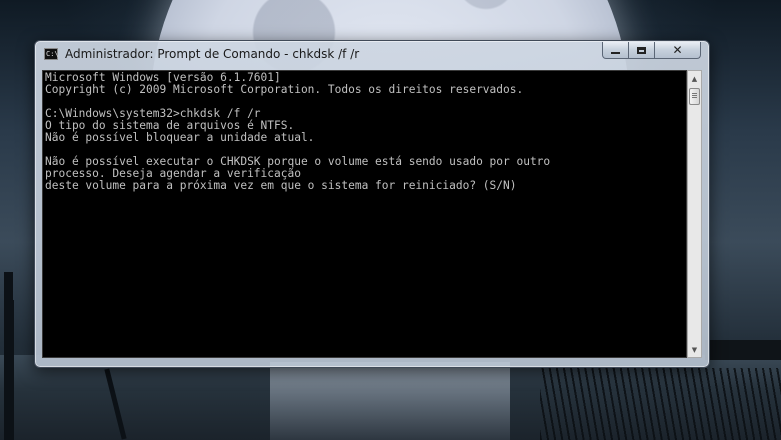  I want to click on minimize-button, so click(615, 50).